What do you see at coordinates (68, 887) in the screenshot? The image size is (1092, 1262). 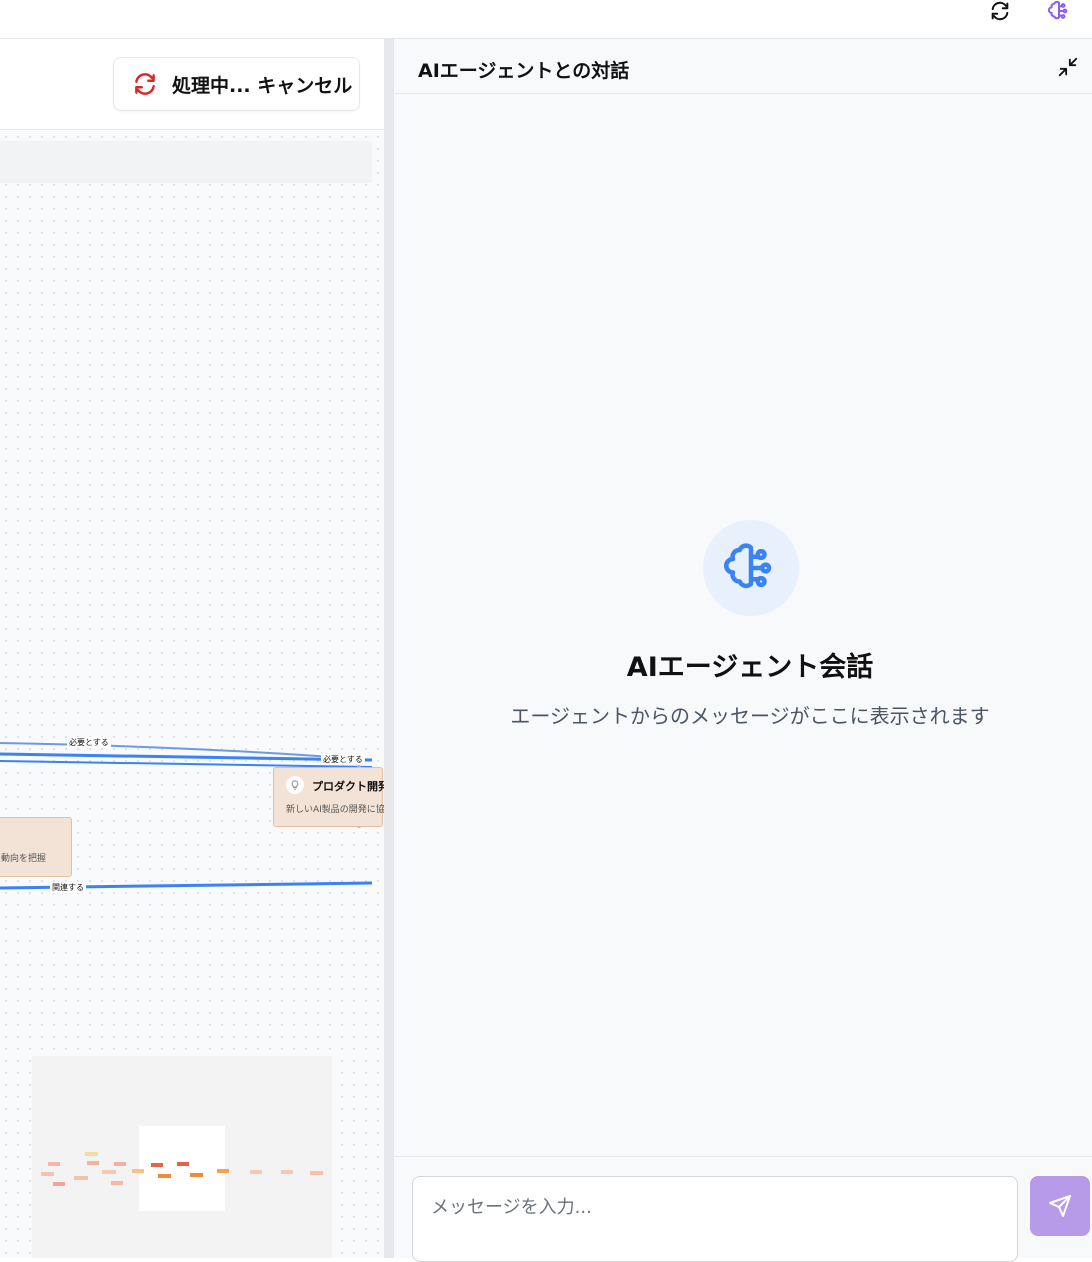 I see `edge-label-related: 関連する` at bounding box center [68, 887].